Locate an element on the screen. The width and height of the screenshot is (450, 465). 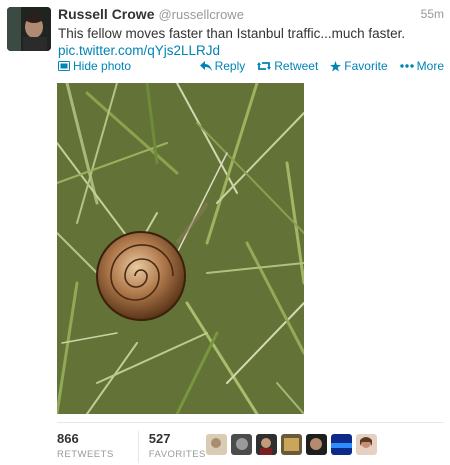
tweet-header: Russell Crowe @russellcrowe 55m is located at coordinates (251, 15).